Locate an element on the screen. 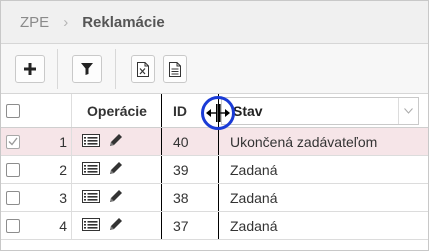 Image resolution: width=429 pixels, height=251 pixels. checkmark-icon is located at coordinates (13, 141).